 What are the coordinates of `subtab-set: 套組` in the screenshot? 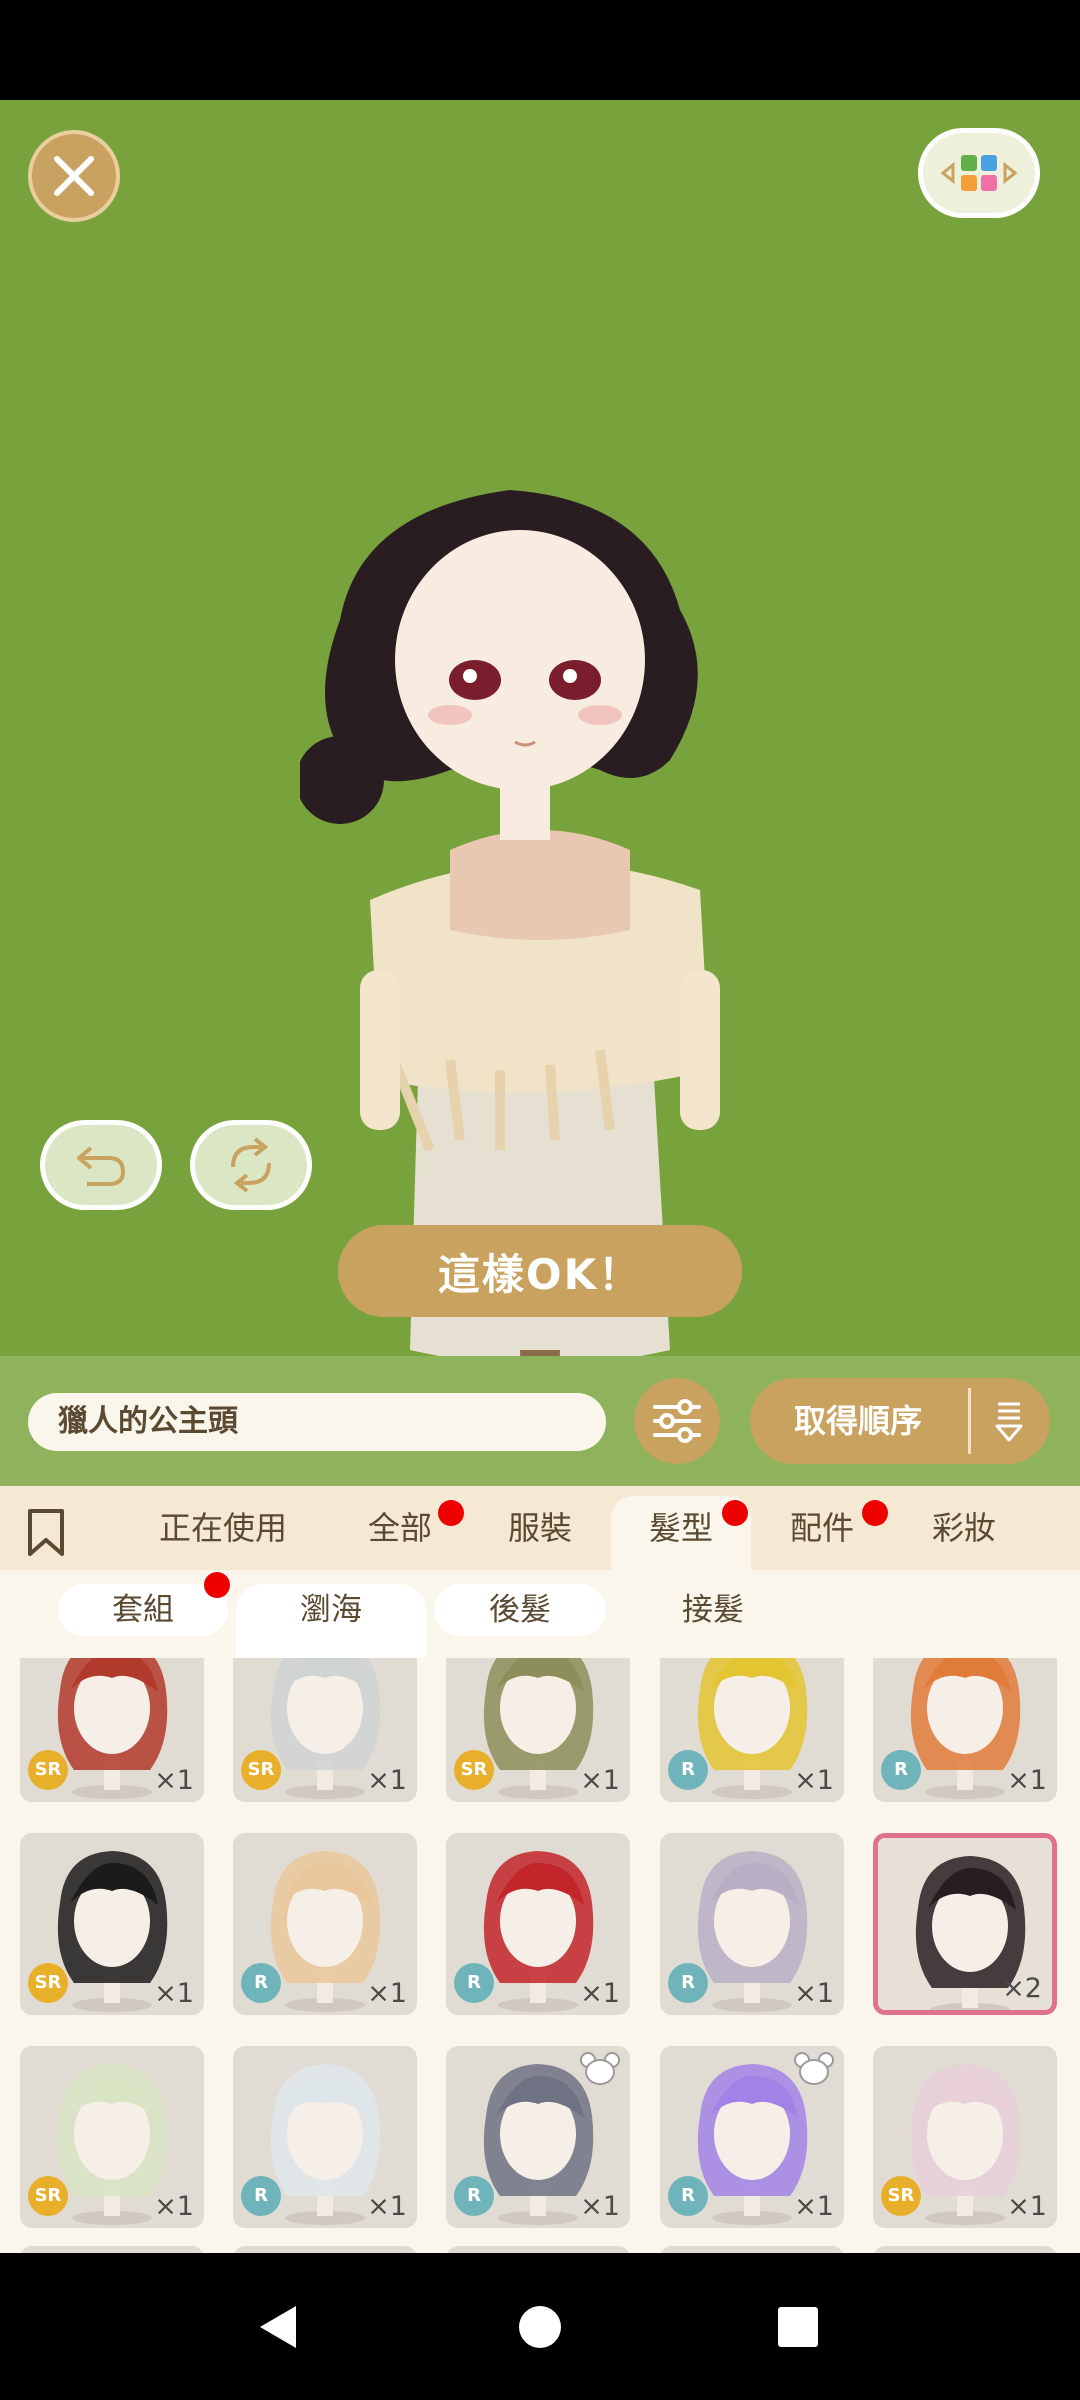 It's located at (143, 1610).